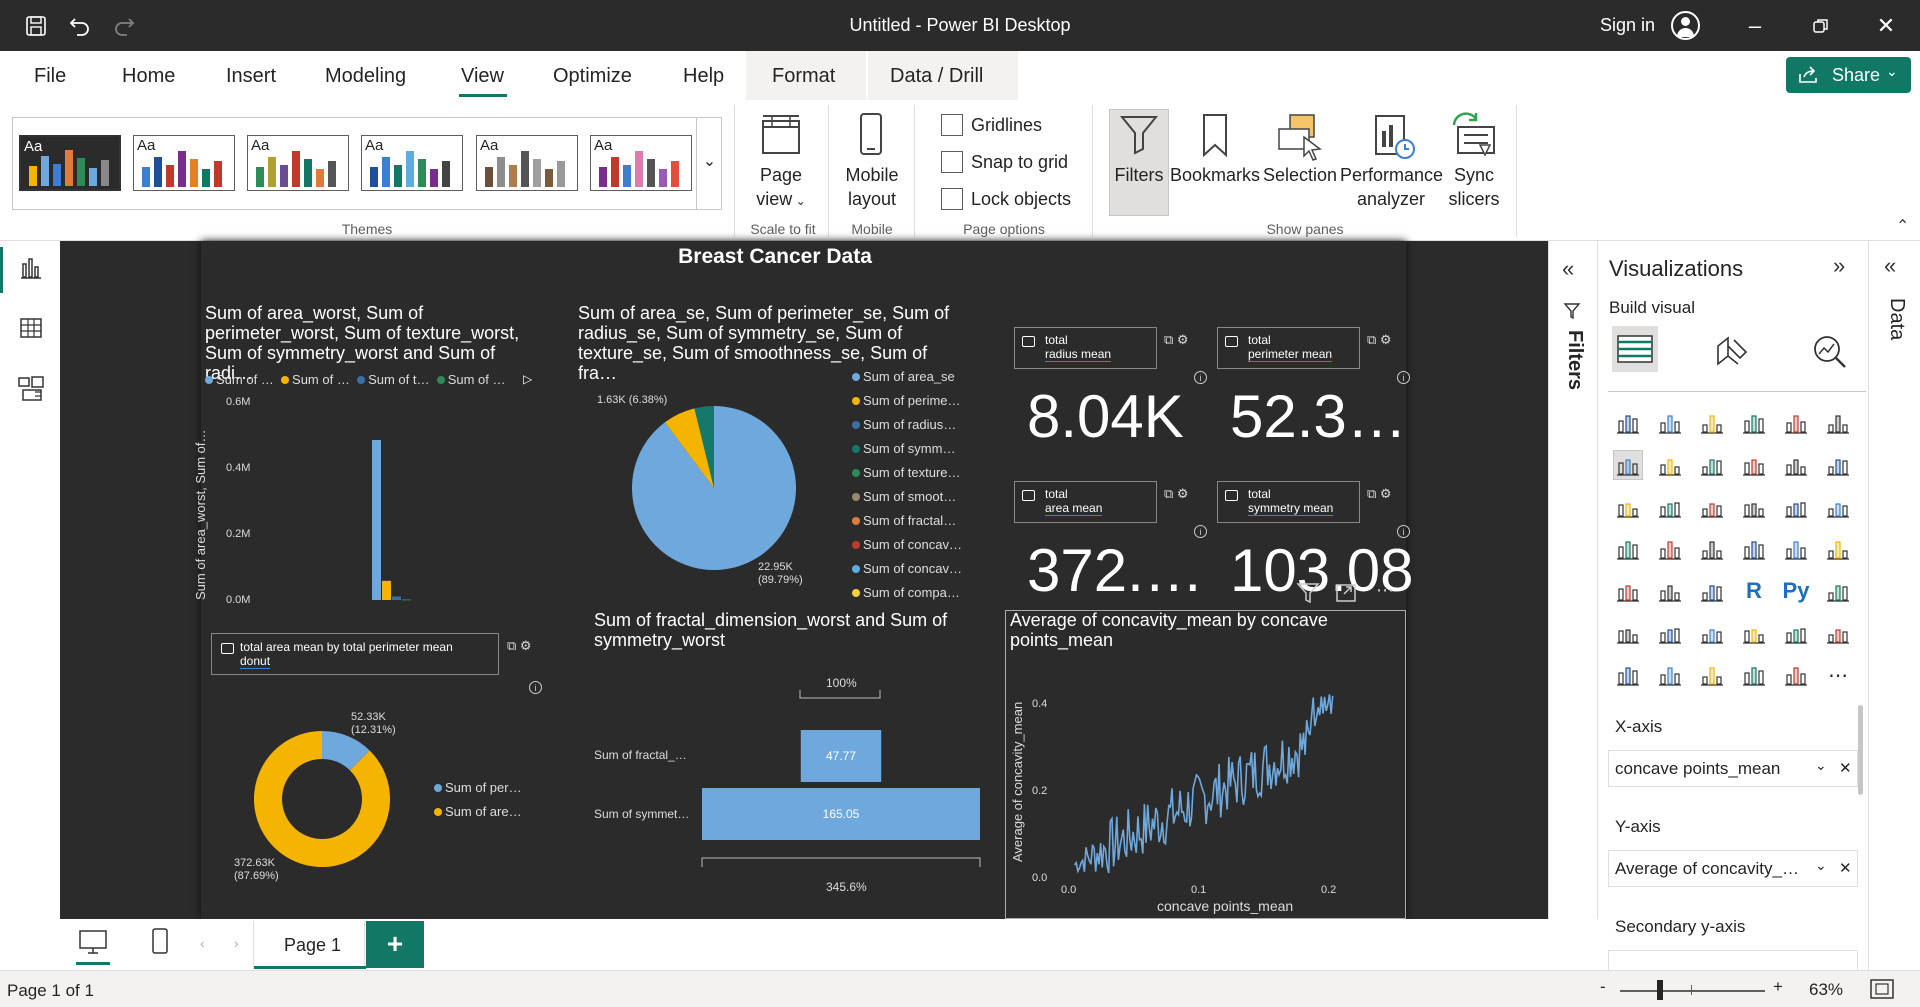 Image resolution: width=1920 pixels, height=1007 pixels. What do you see at coordinates (519, 646) in the screenshot?
I see `v3-options-icon: ⧉ ⚙` at bounding box center [519, 646].